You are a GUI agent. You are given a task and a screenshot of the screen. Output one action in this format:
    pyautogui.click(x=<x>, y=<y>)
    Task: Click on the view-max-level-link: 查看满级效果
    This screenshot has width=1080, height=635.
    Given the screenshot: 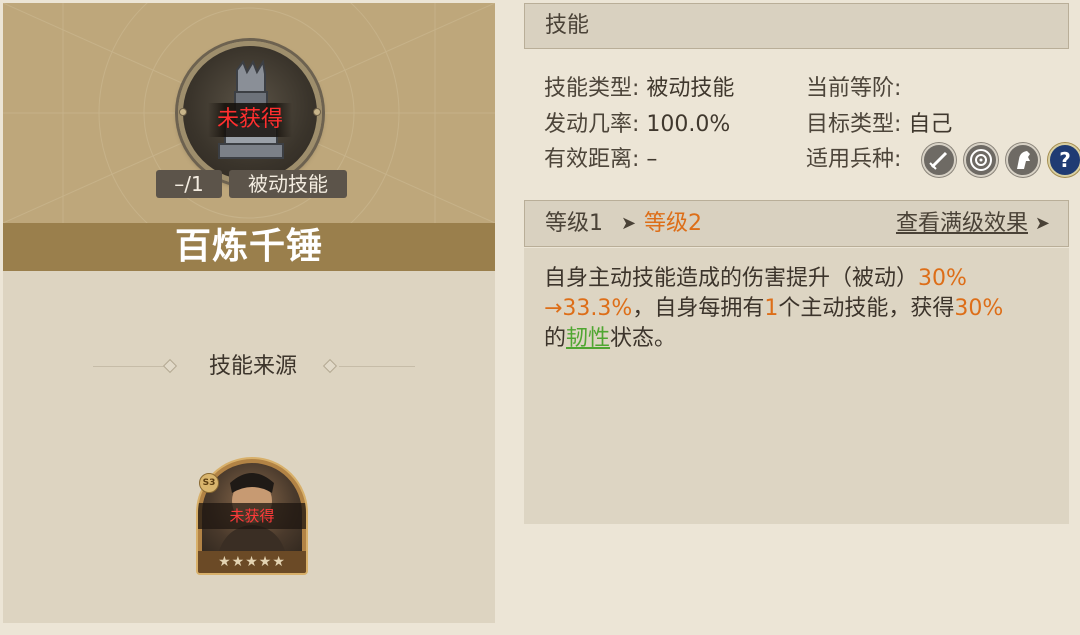 What is the action you would take?
    pyautogui.click(x=962, y=223)
    